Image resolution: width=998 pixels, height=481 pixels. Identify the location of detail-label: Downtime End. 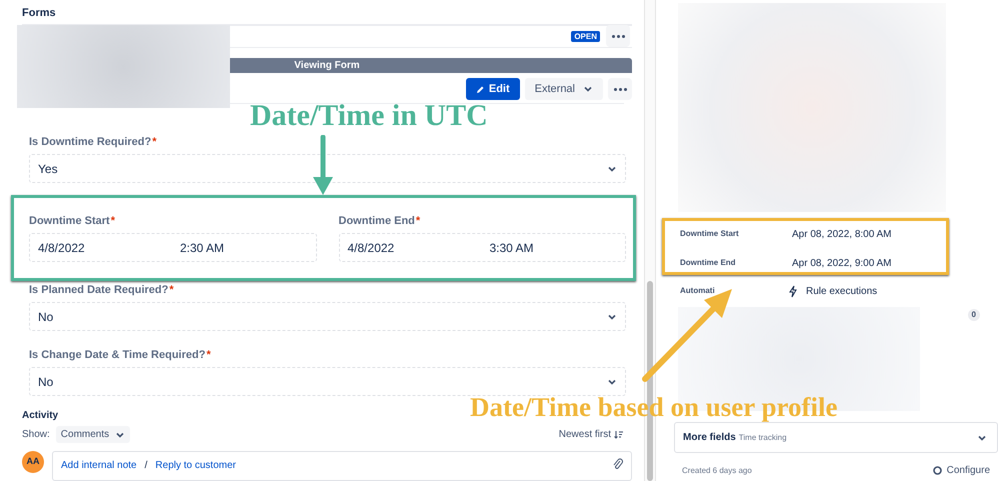
(708, 263).